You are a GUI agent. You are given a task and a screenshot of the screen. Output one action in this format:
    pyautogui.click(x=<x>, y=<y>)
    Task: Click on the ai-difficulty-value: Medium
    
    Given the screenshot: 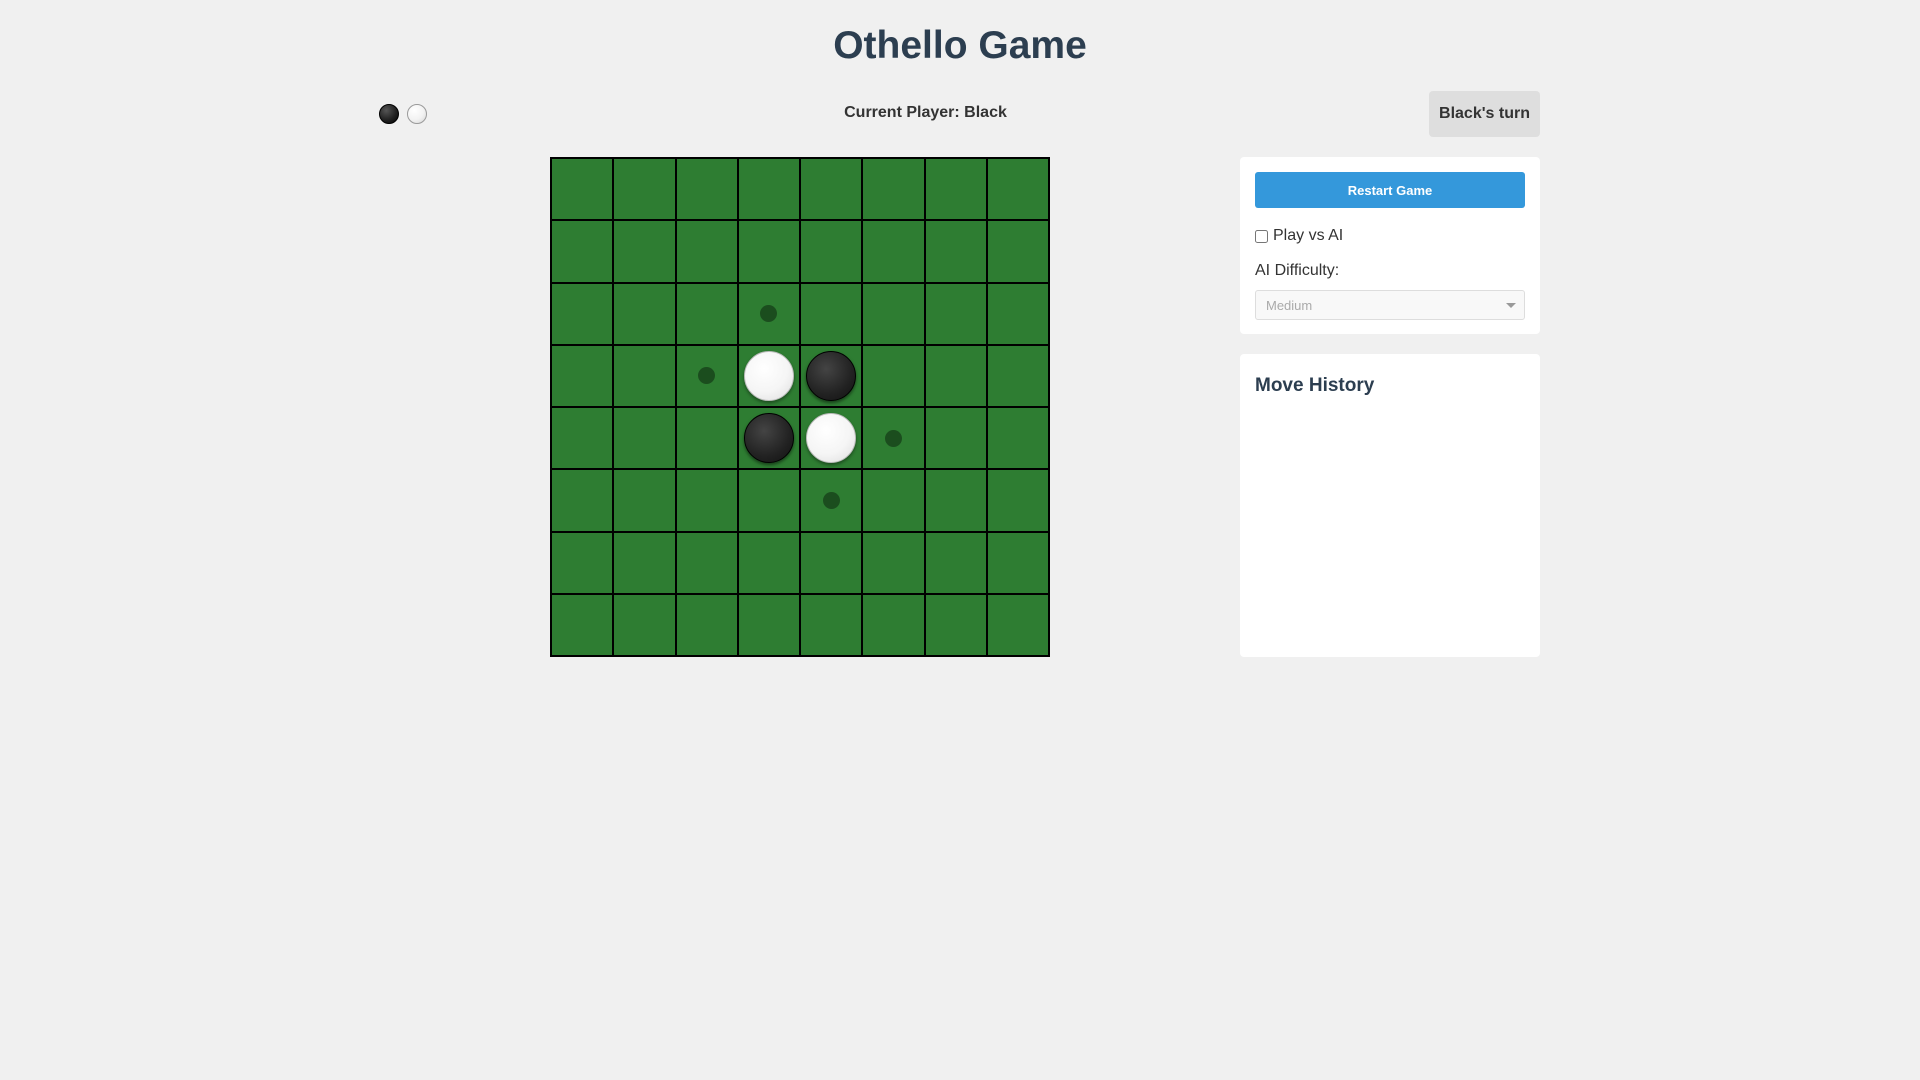 What is the action you would take?
    pyautogui.click(x=1289, y=305)
    